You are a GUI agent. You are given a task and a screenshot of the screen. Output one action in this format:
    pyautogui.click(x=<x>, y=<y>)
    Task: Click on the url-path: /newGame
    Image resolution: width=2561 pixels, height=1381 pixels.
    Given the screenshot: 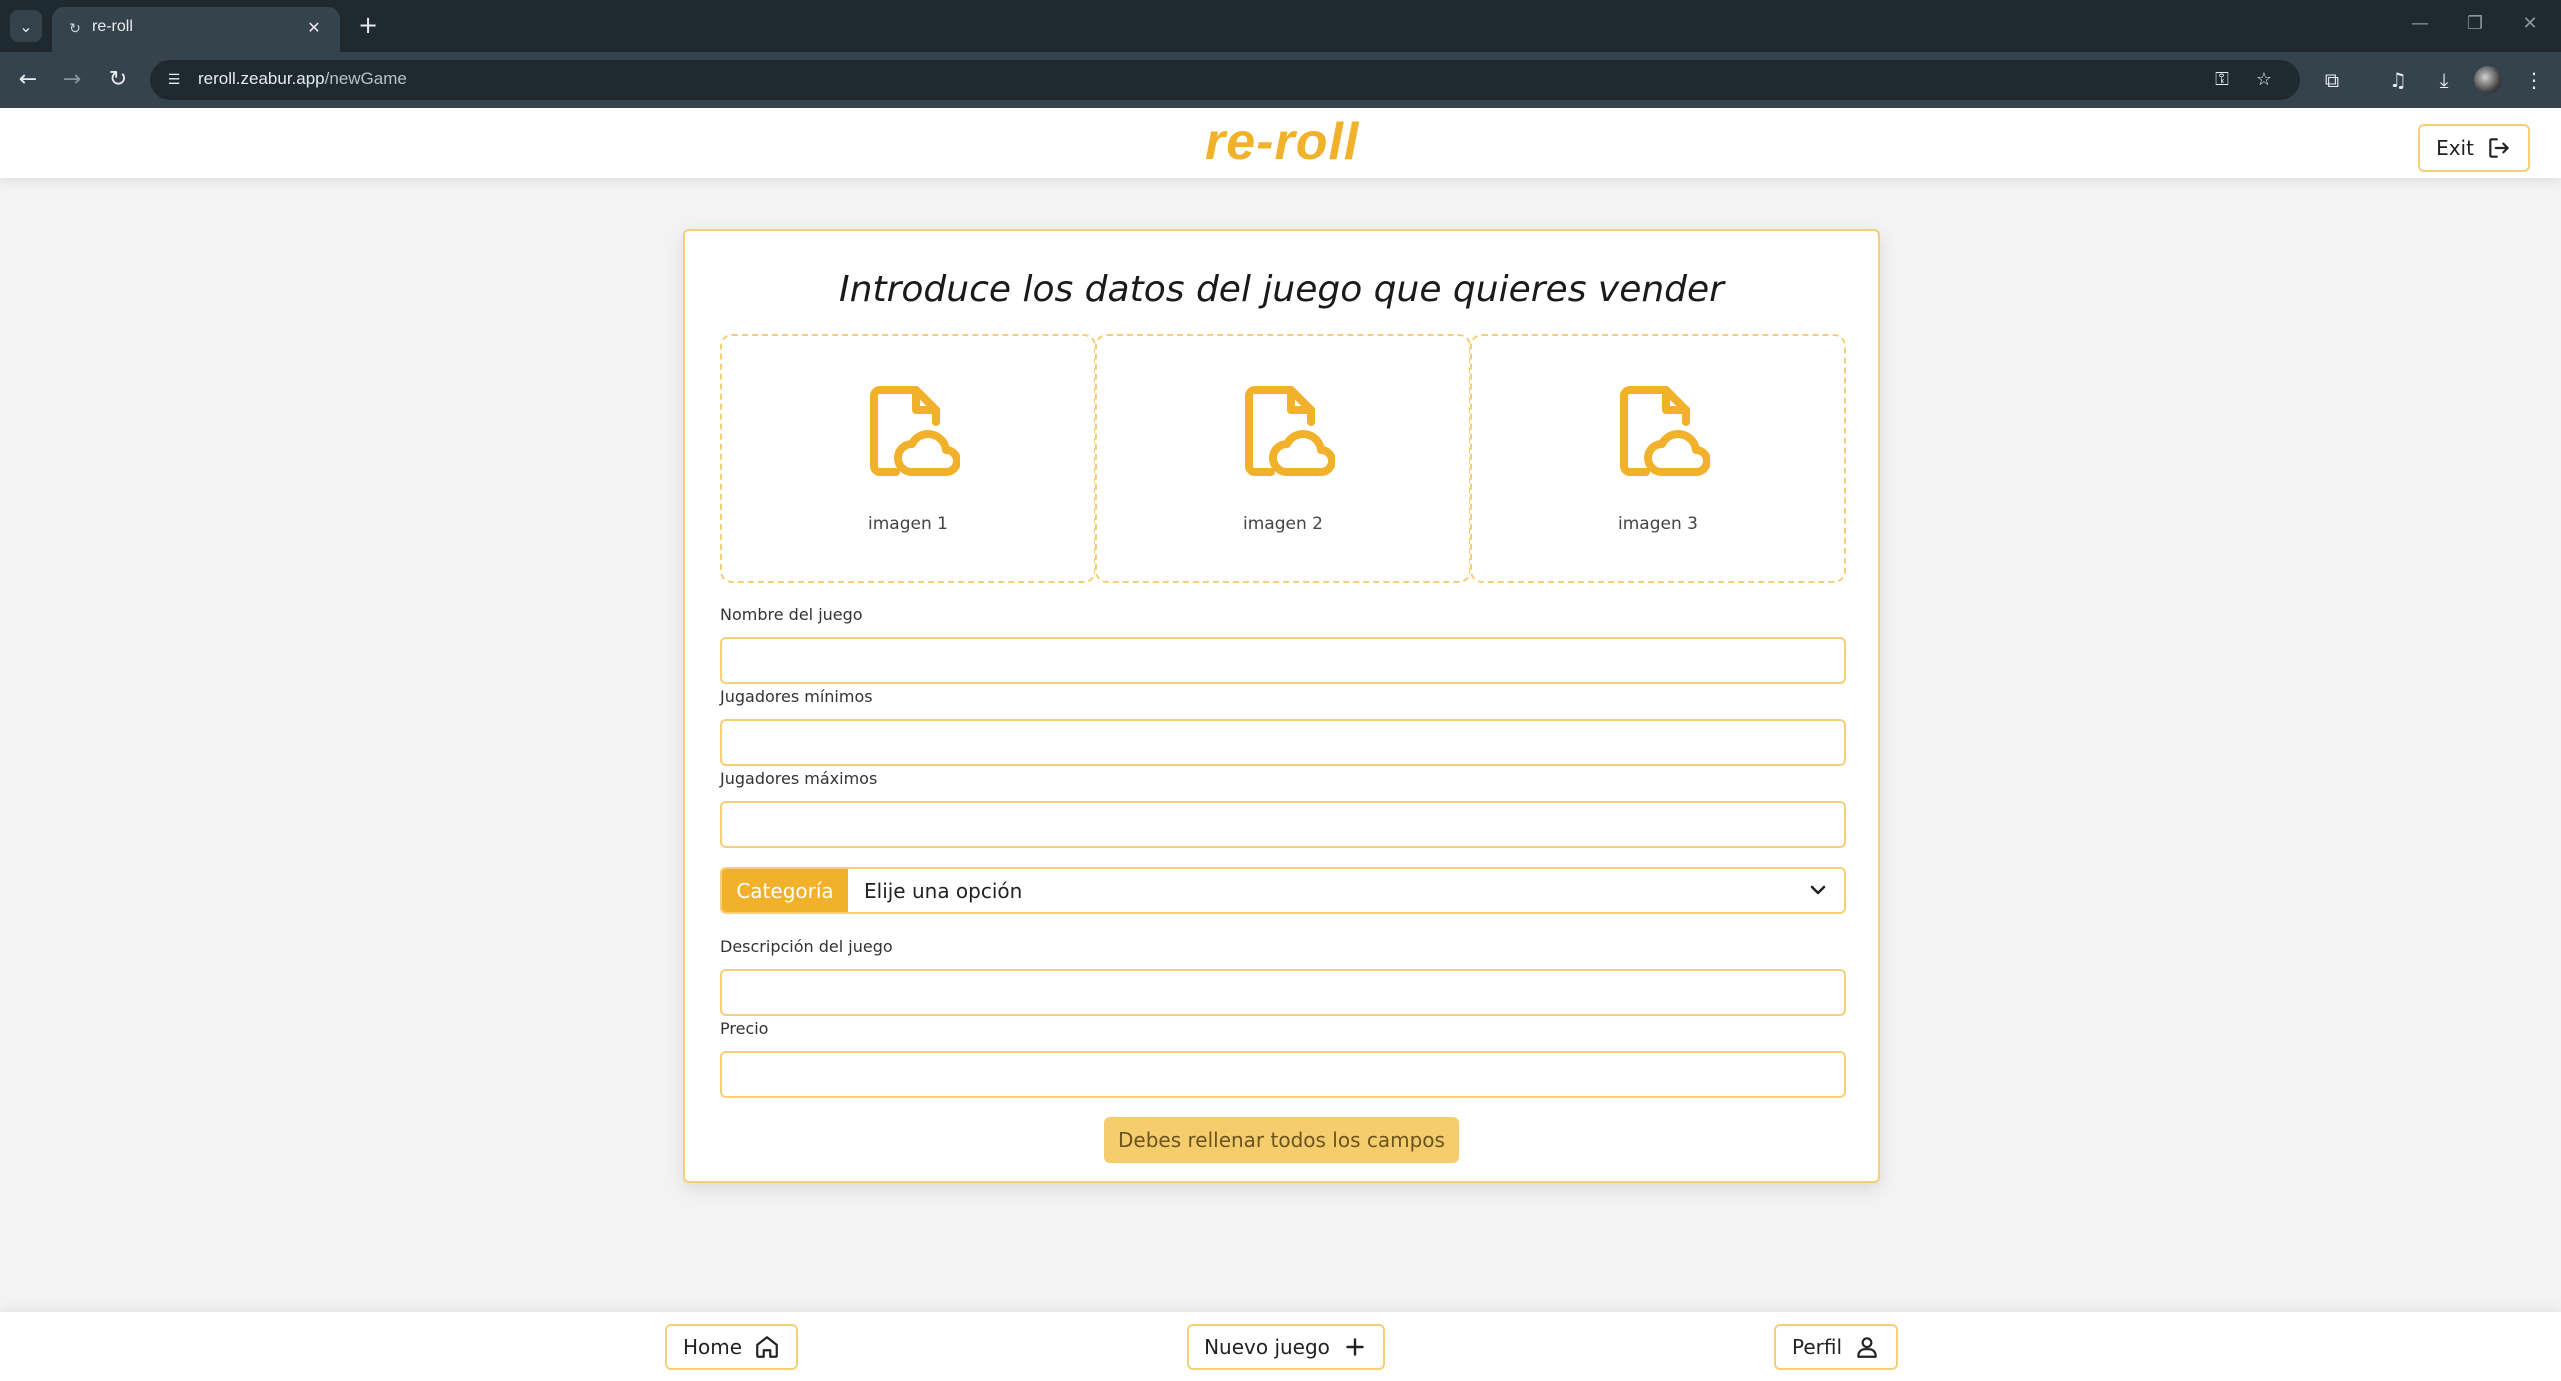 What is the action you would take?
    pyautogui.click(x=365, y=78)
    